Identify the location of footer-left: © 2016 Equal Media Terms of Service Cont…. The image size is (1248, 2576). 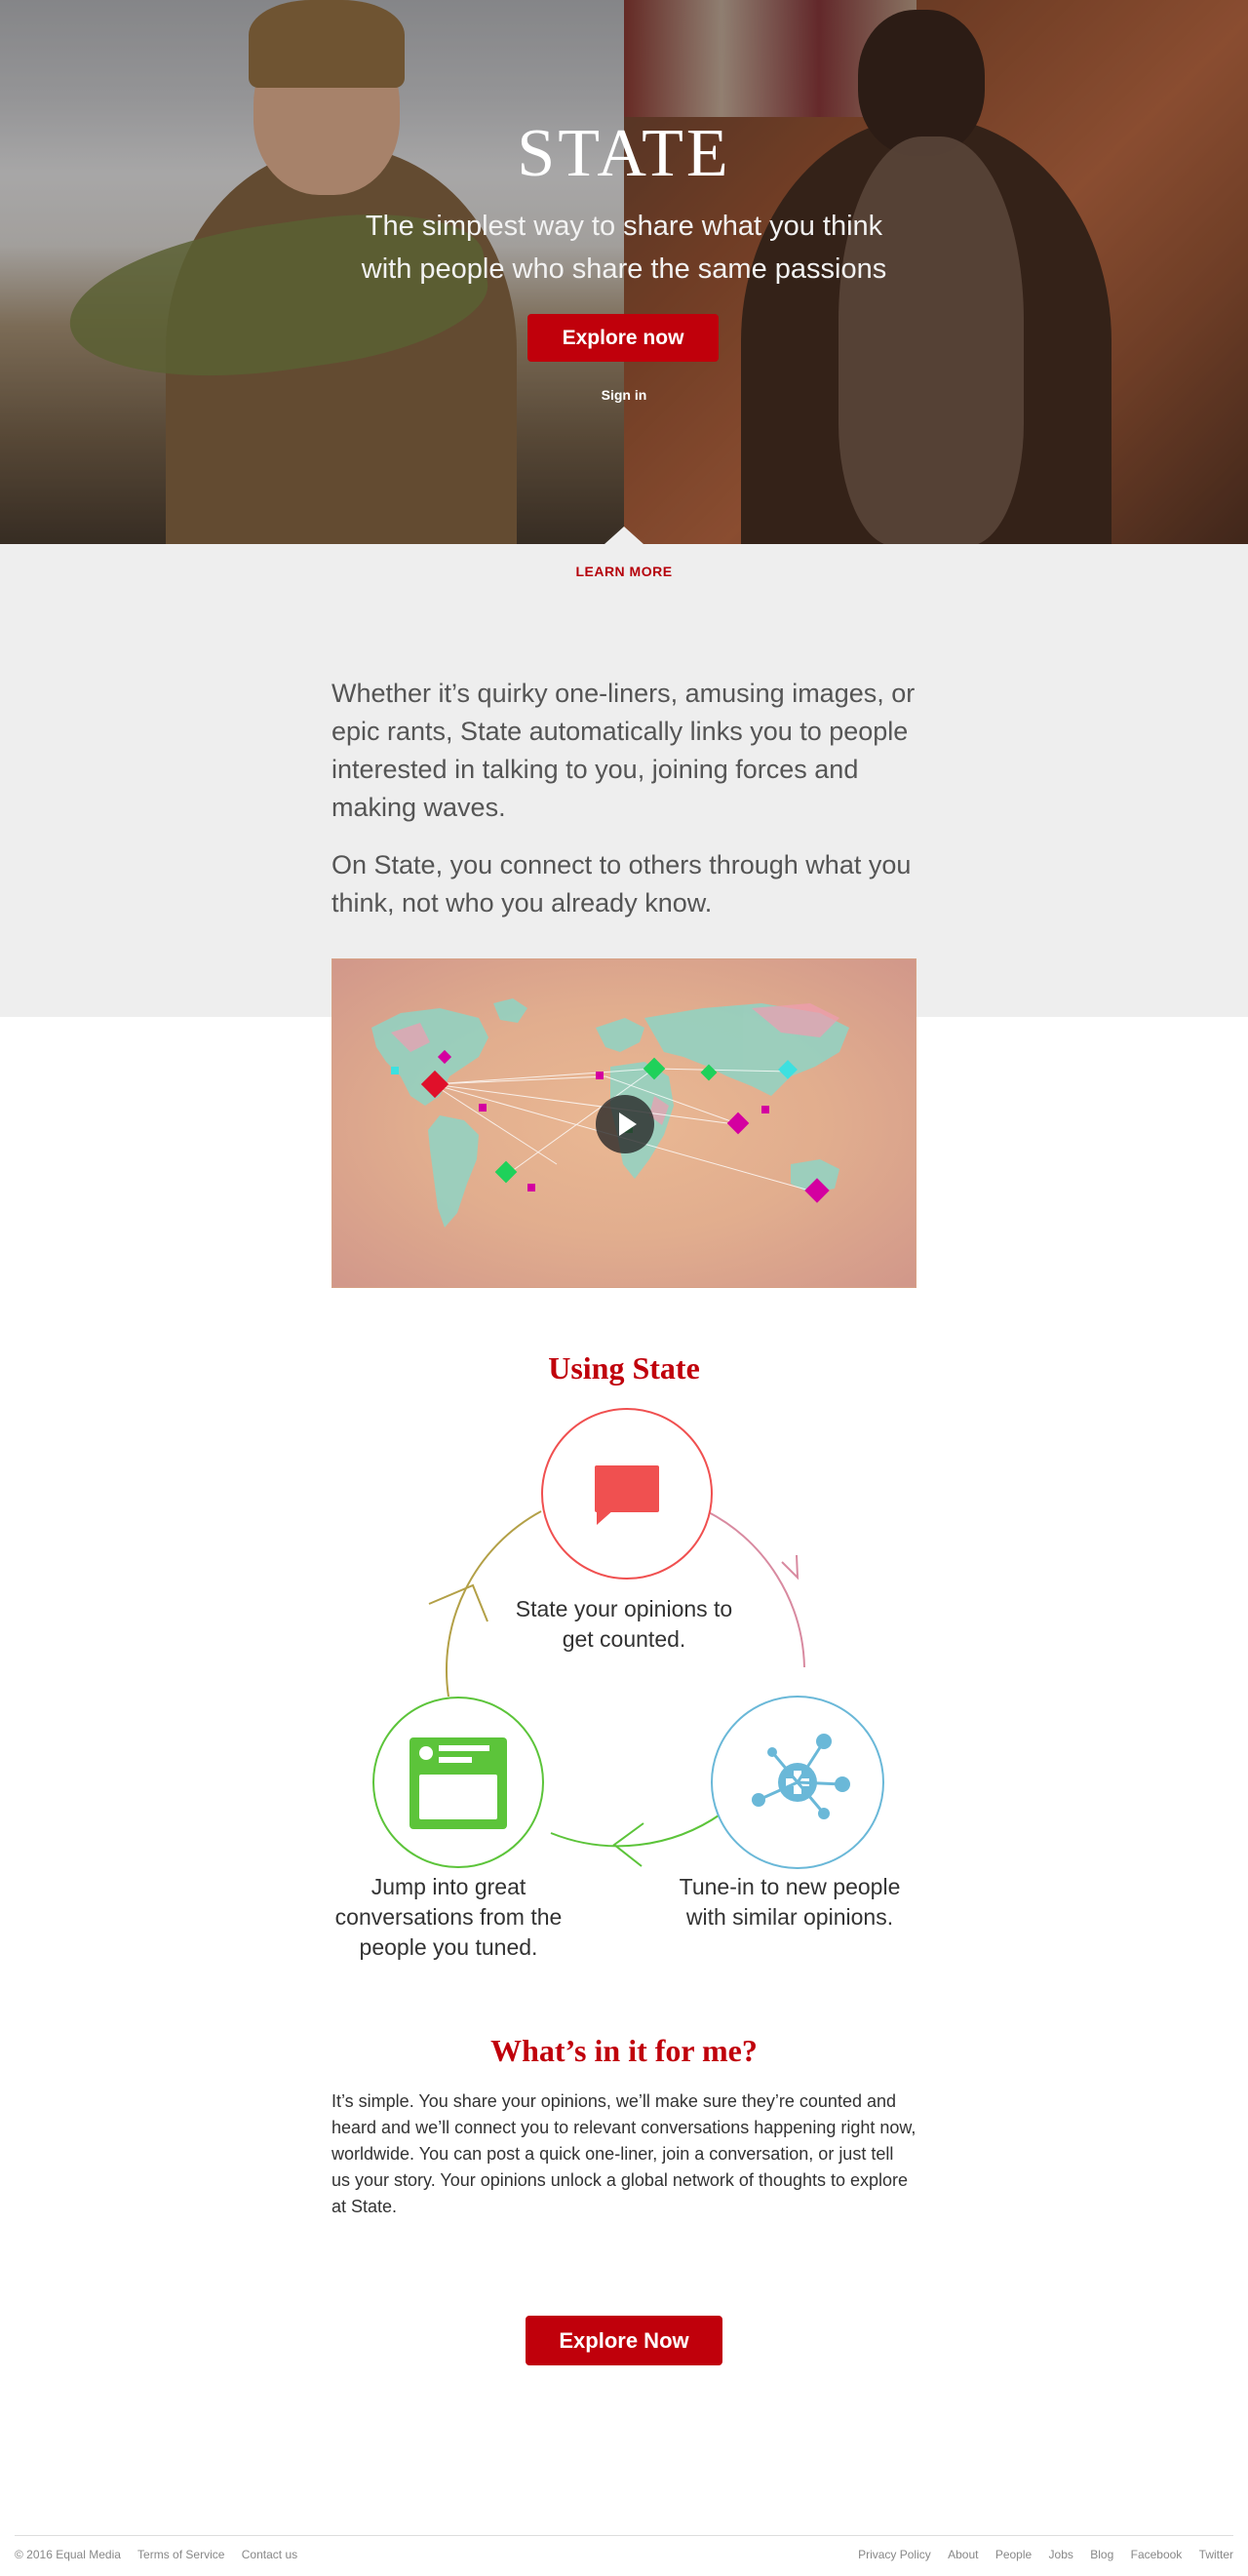
(163, 2554).